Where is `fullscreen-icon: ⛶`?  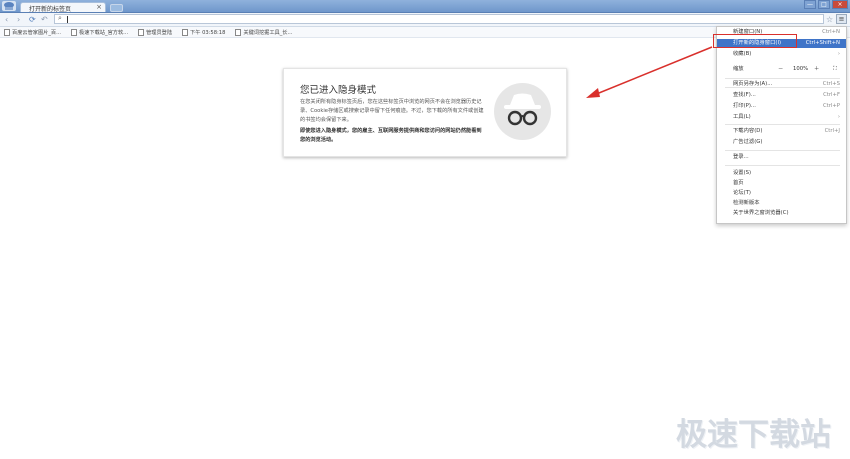
fullscreen-icon: ⛶ is located at coordinates (835, 69).